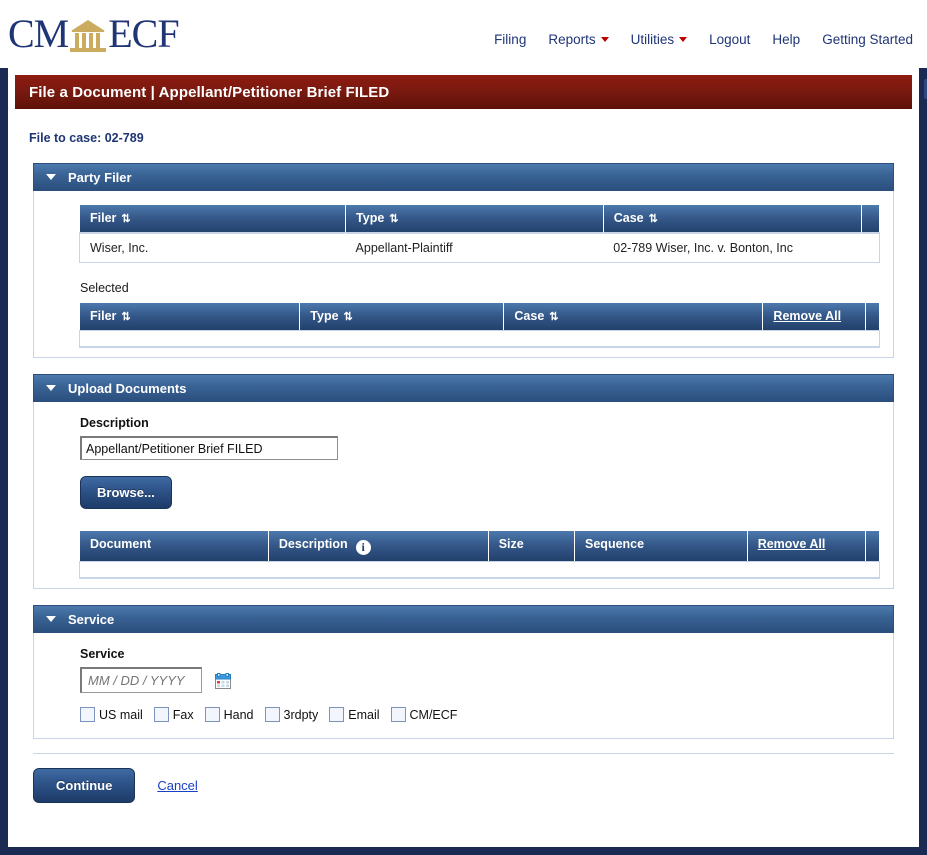  I want to click on column-label: Document, so click(121, 544).